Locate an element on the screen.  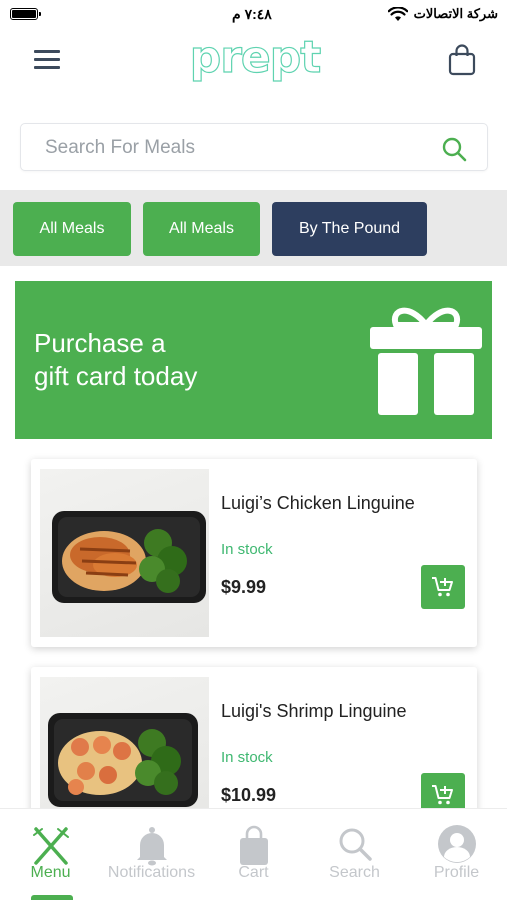
gift-card-banner-text: Purchase a gift card today is located at coordinates (116, 359).